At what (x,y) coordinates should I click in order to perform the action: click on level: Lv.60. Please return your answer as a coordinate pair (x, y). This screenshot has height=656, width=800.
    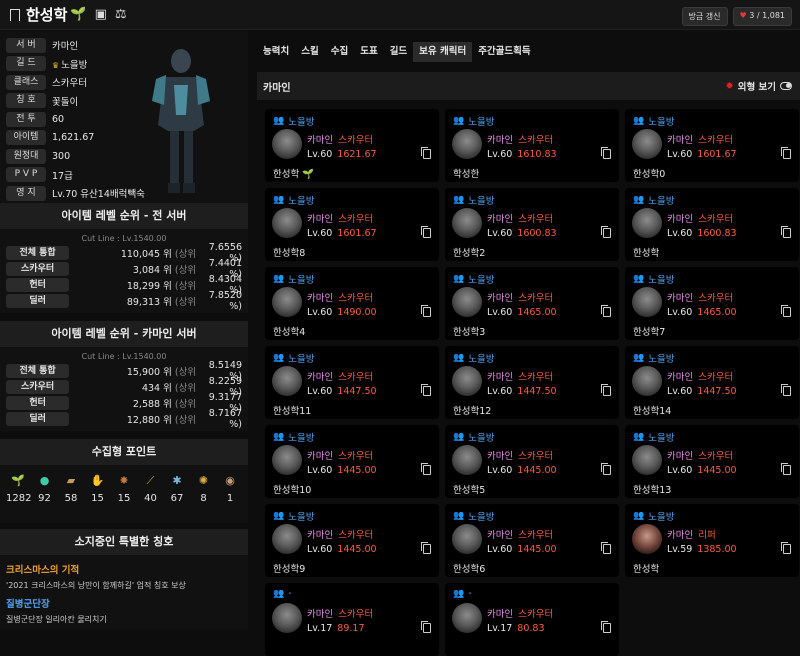
    Looking at the image, I should click on (500, 154).